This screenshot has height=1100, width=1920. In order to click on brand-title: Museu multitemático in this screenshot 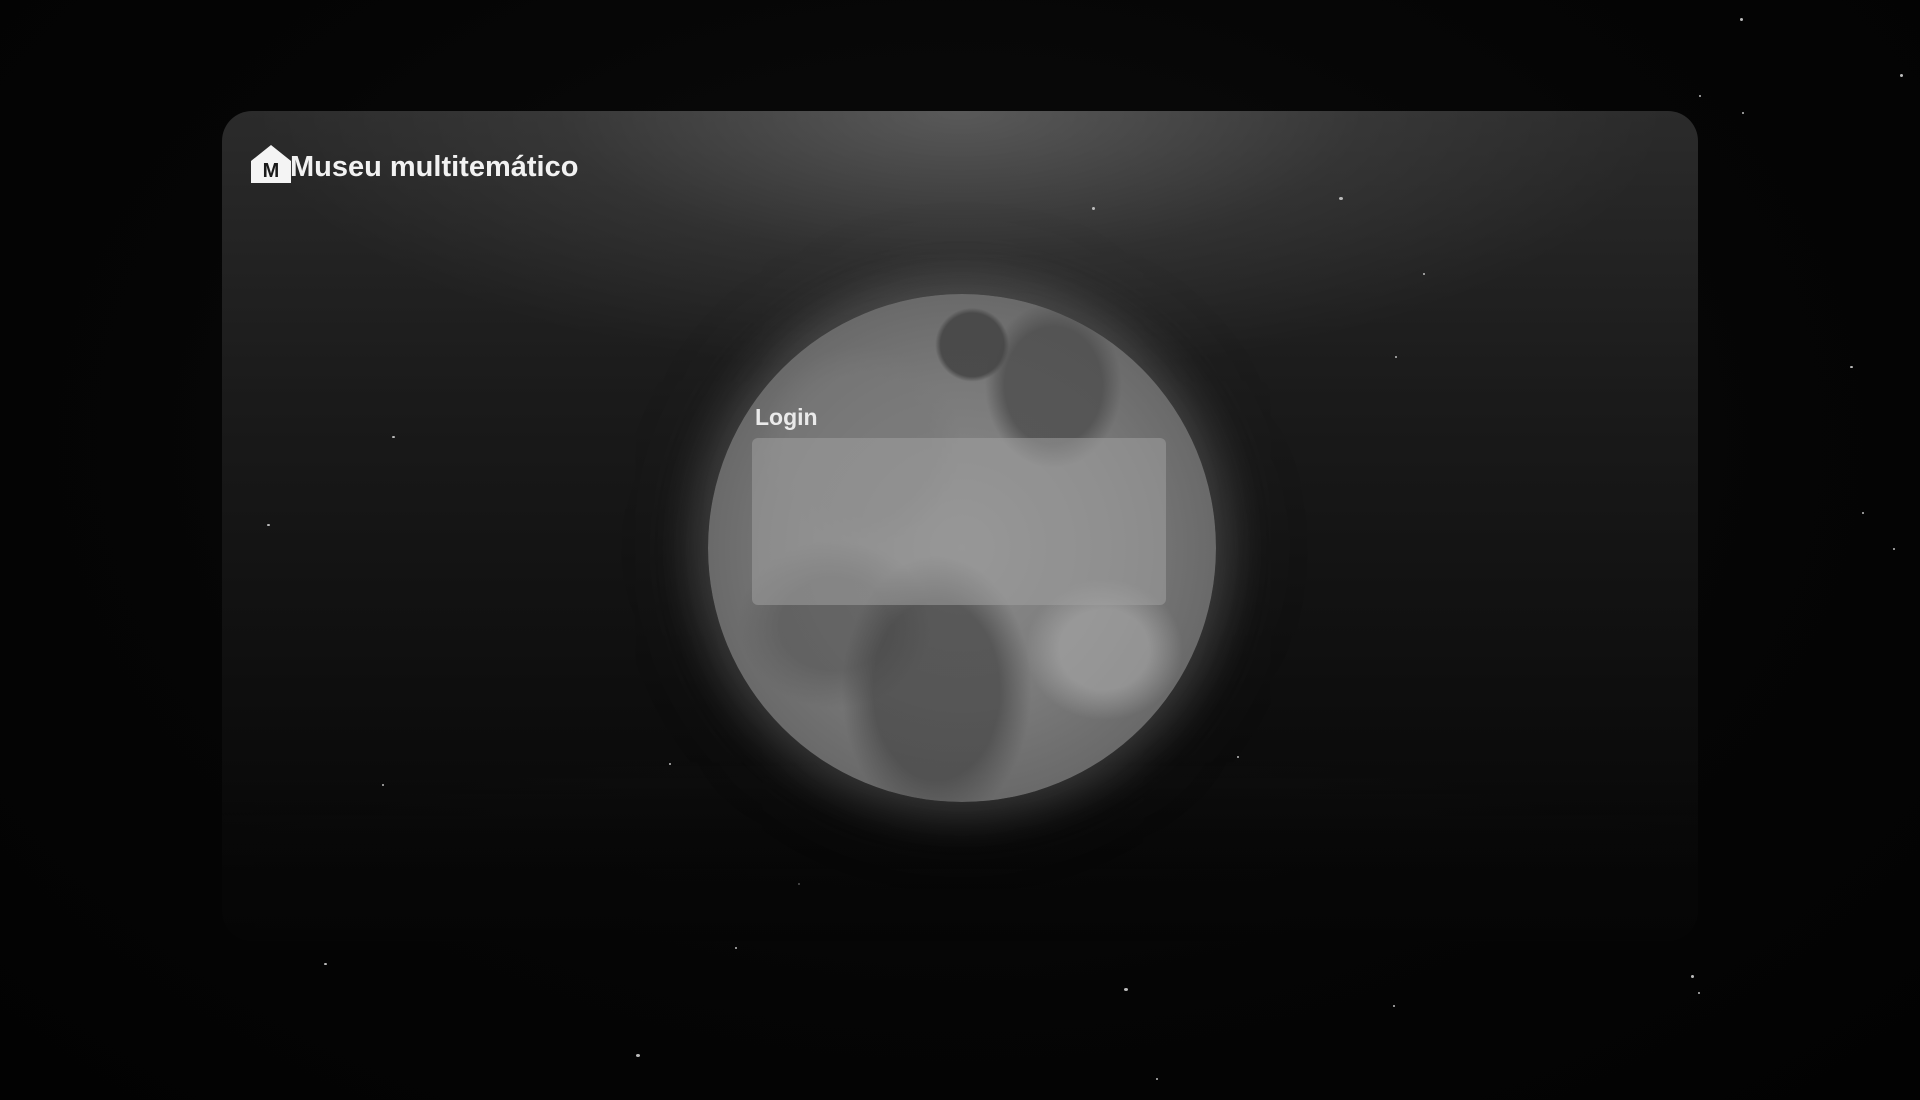, I will do `click(434, 167)`.